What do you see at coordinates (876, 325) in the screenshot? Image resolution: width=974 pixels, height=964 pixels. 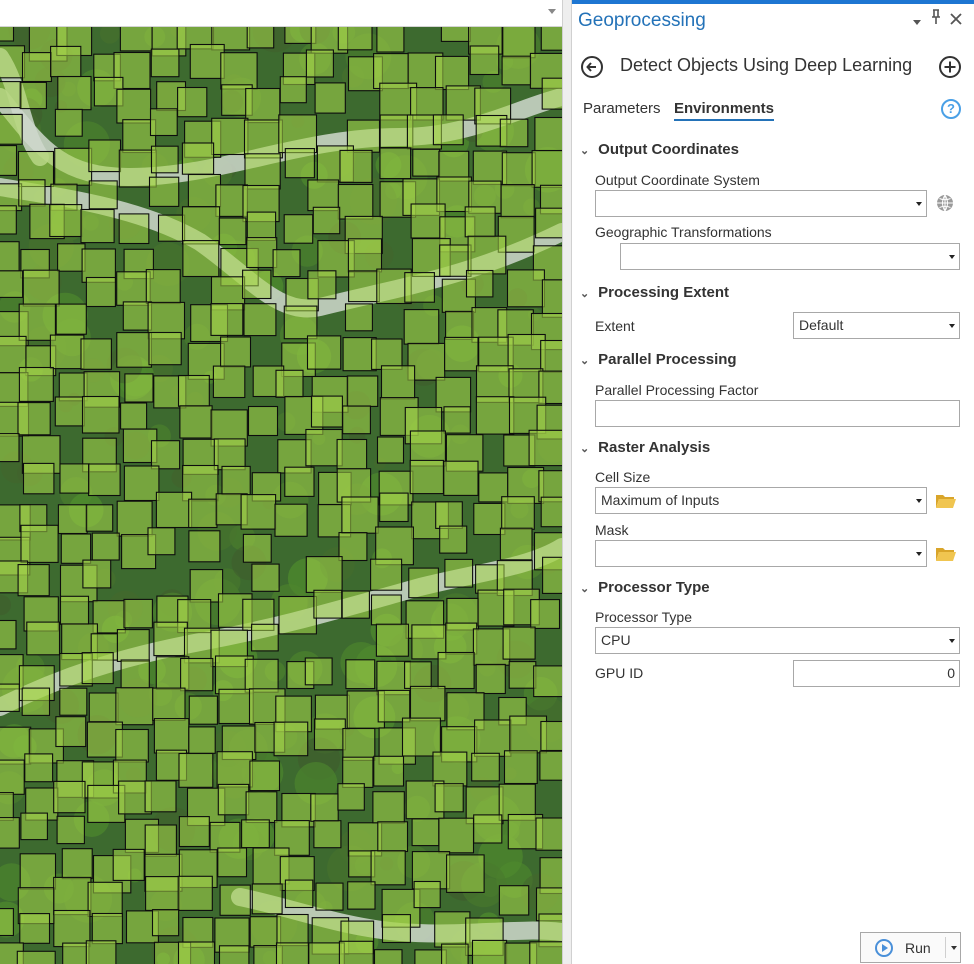 I see `extent-select: Default` at bounding box center [876, 325].